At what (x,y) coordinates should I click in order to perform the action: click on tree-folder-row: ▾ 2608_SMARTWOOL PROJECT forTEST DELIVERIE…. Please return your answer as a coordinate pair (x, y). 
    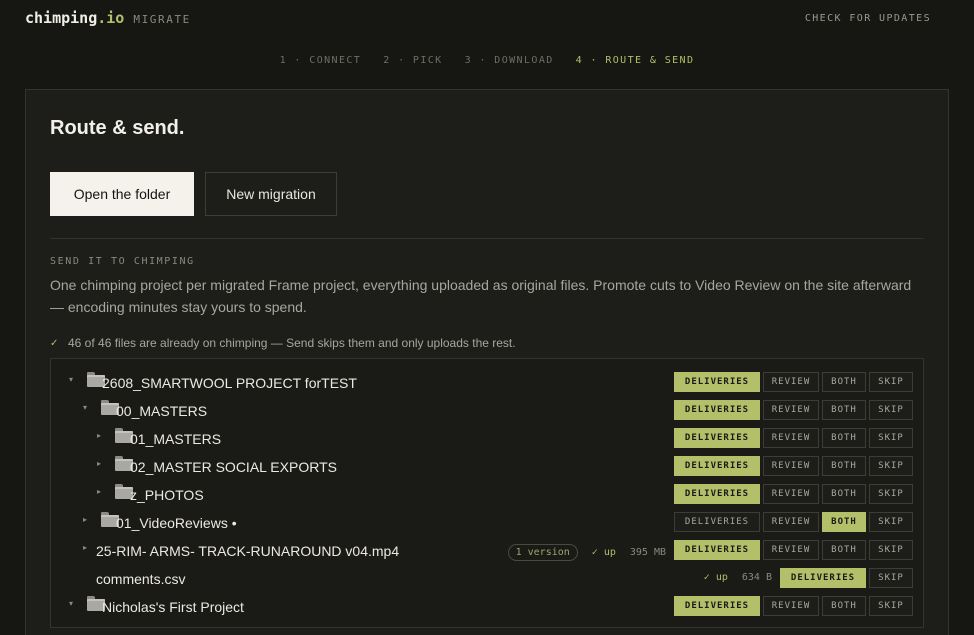
    Looking at the image, I should click on (487, 382).